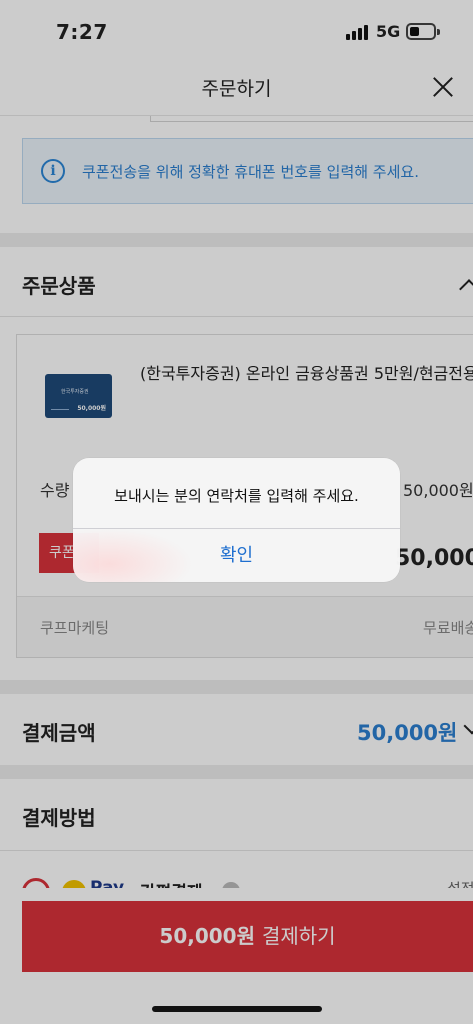  I want to click on confirm-button: 확인, so click(236, 555).